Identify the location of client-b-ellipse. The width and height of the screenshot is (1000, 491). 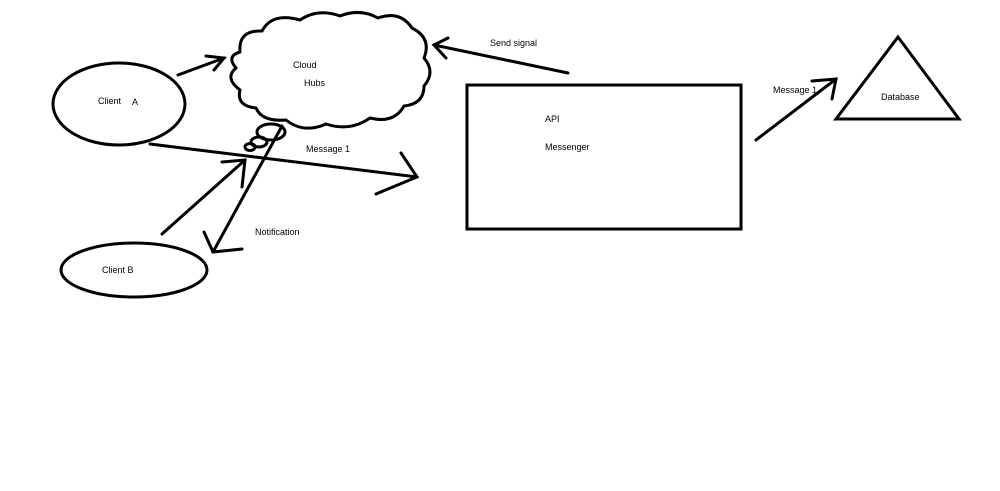
(134, 270).